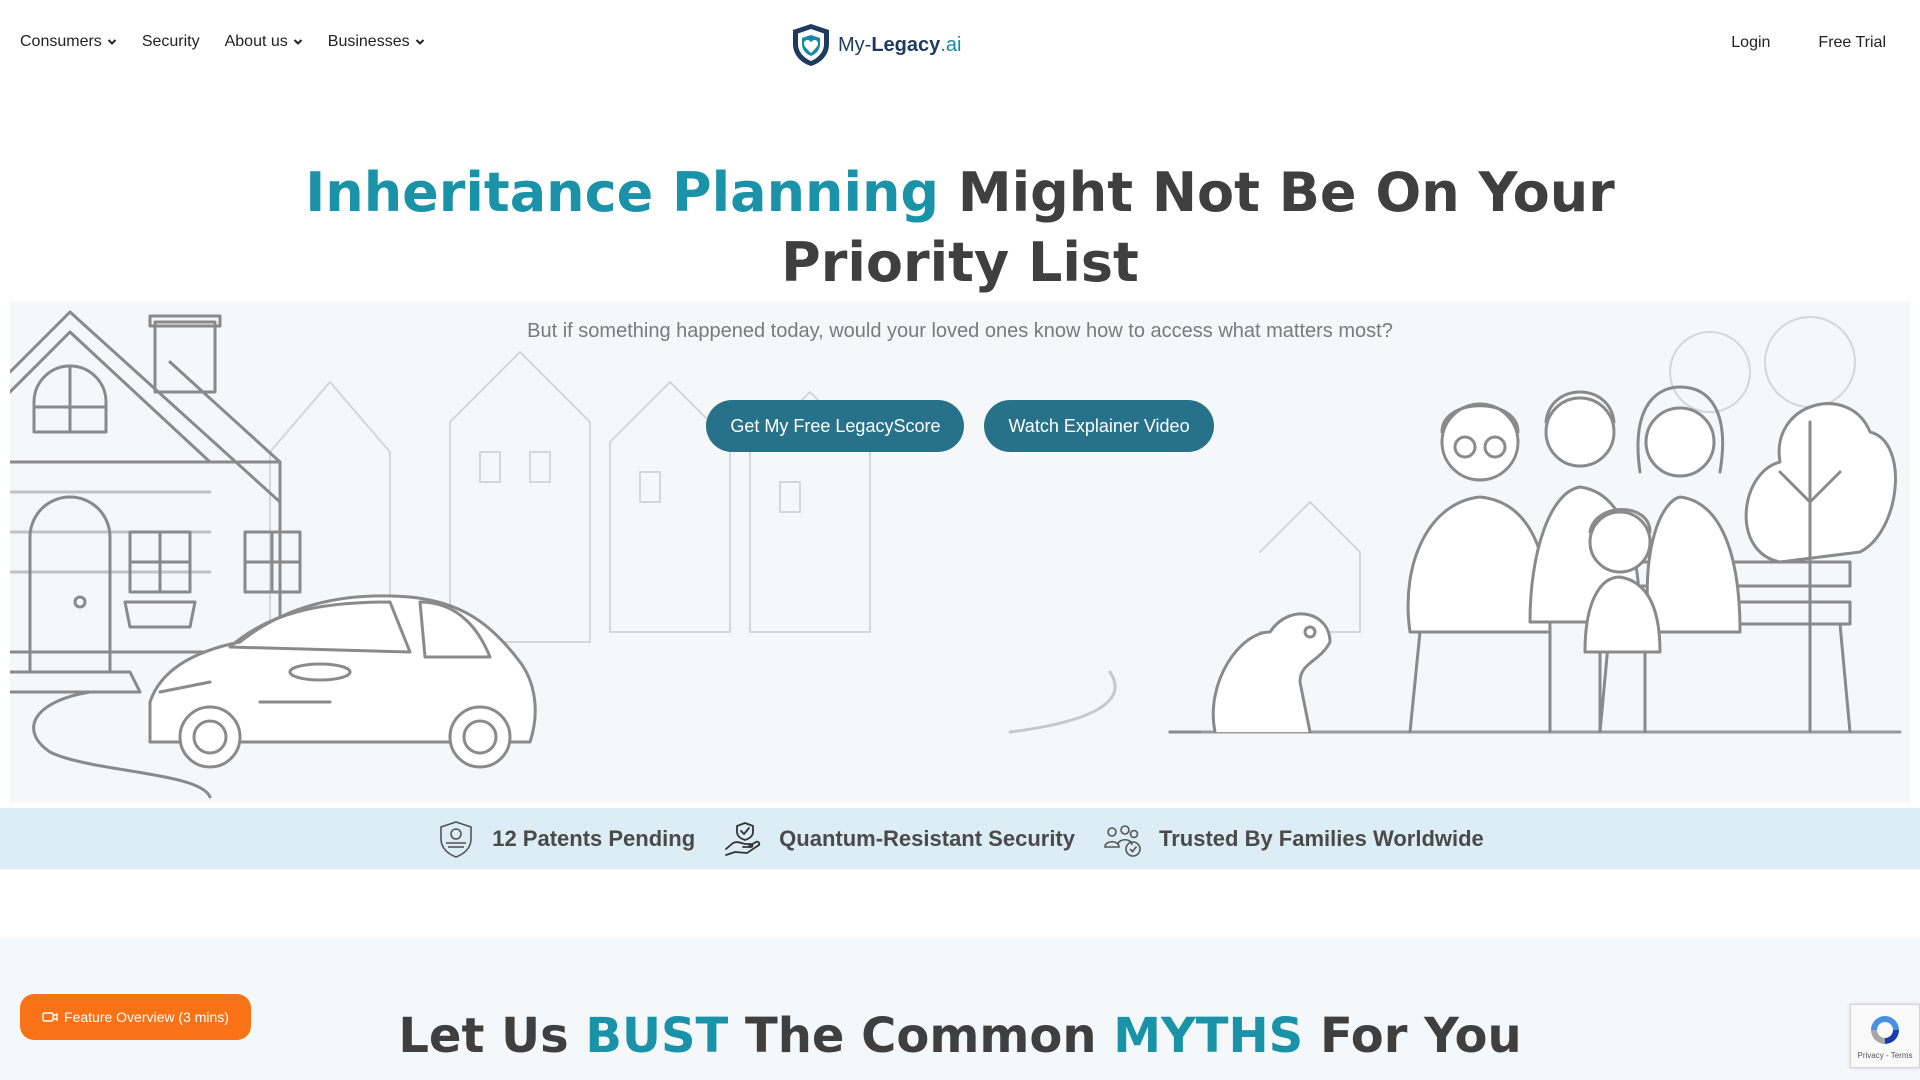 This screenshot has height=1080, width=1920. What do you see at coordinates (1208, 1036) in the screenshot?
I see `myths-title-accent: MYTHS` at bounding box center [1208, 1036].